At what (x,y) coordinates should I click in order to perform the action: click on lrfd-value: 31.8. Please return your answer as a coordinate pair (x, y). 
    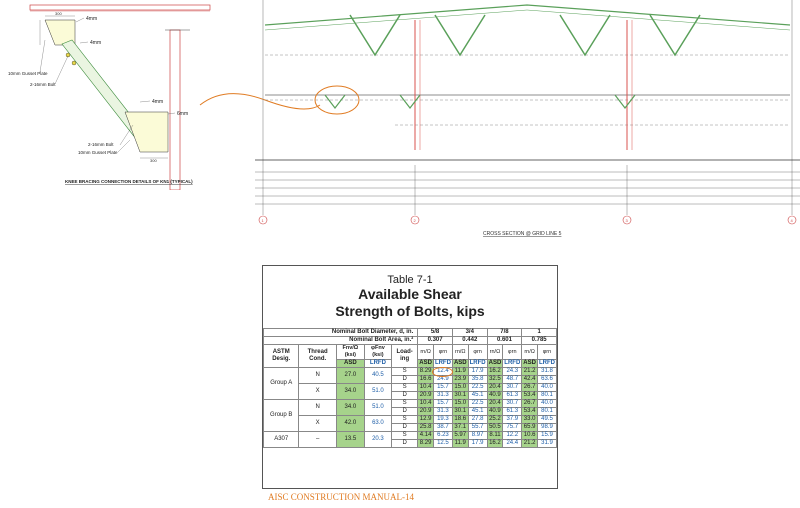
    Looking at the image, I should click on (546, 371).